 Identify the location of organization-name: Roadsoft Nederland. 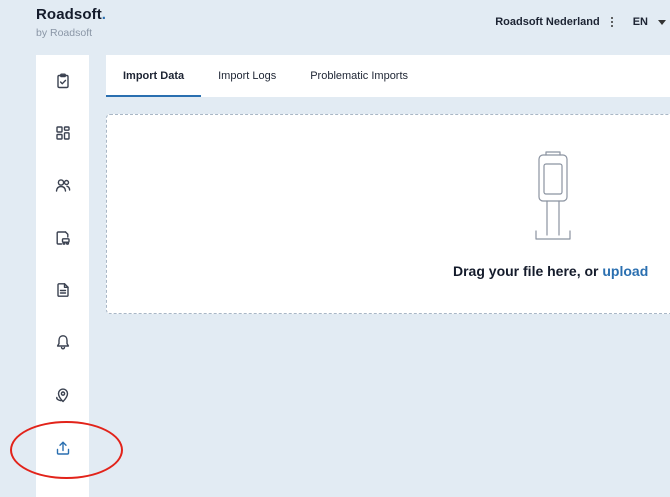
(547, 22).